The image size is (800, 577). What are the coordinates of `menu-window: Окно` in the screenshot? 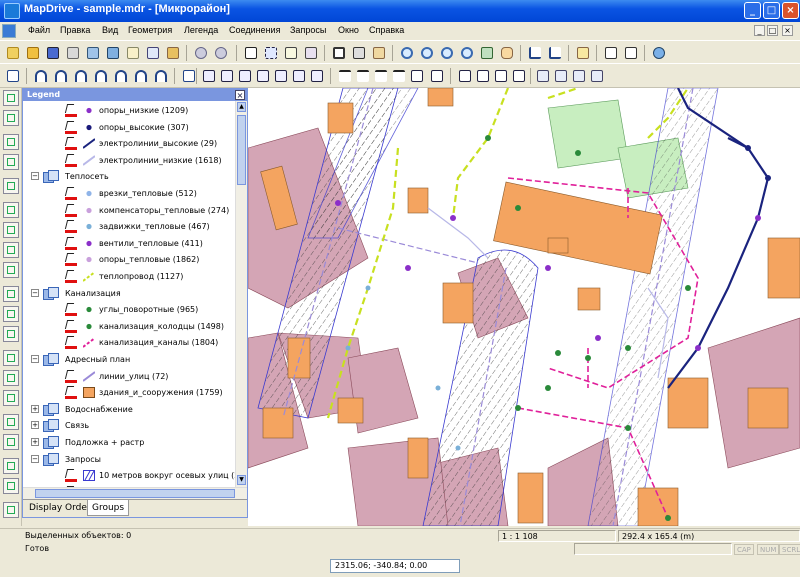 It's located at (348, 30).